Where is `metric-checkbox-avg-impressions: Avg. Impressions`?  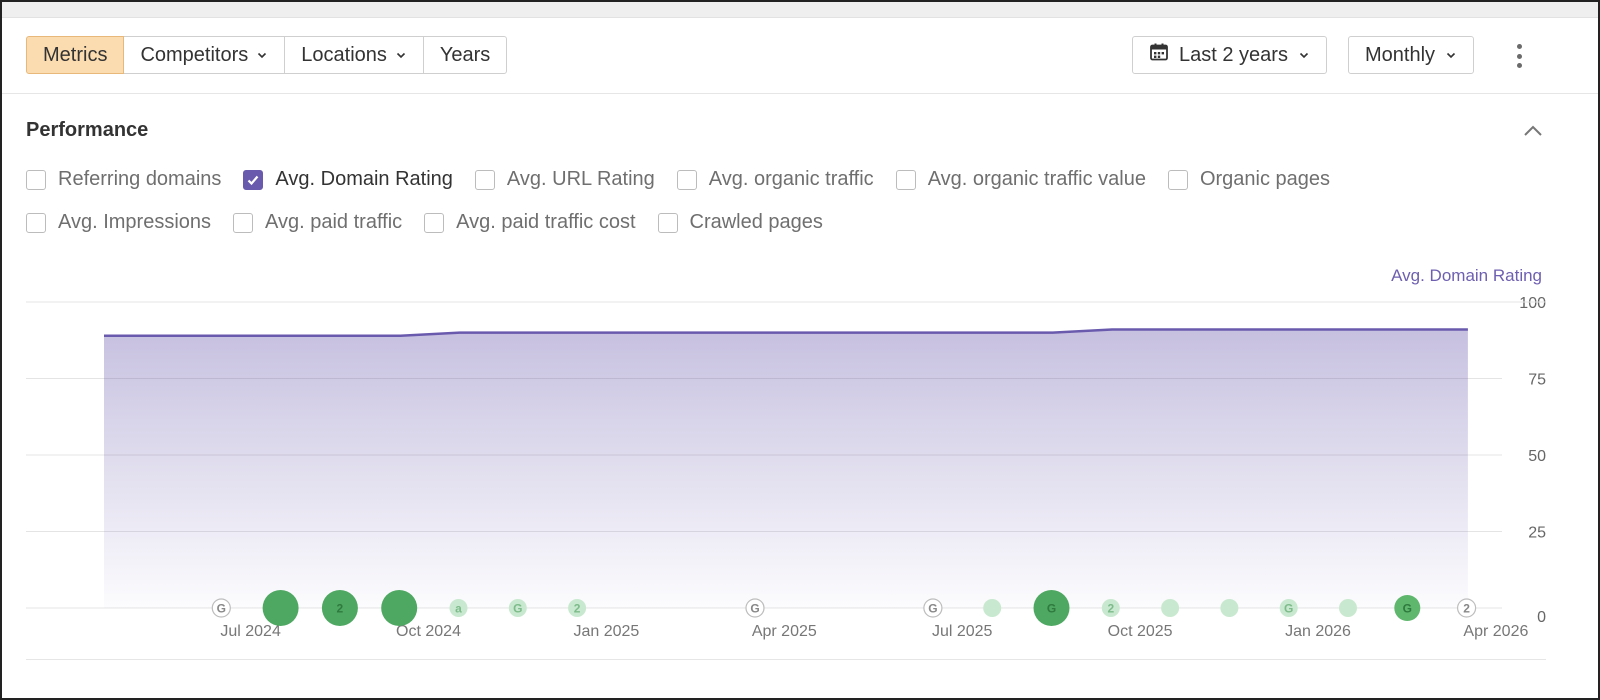
metric-checkbox-avg-impressions: Avg. Impressions is located at coordinates (118, 222).